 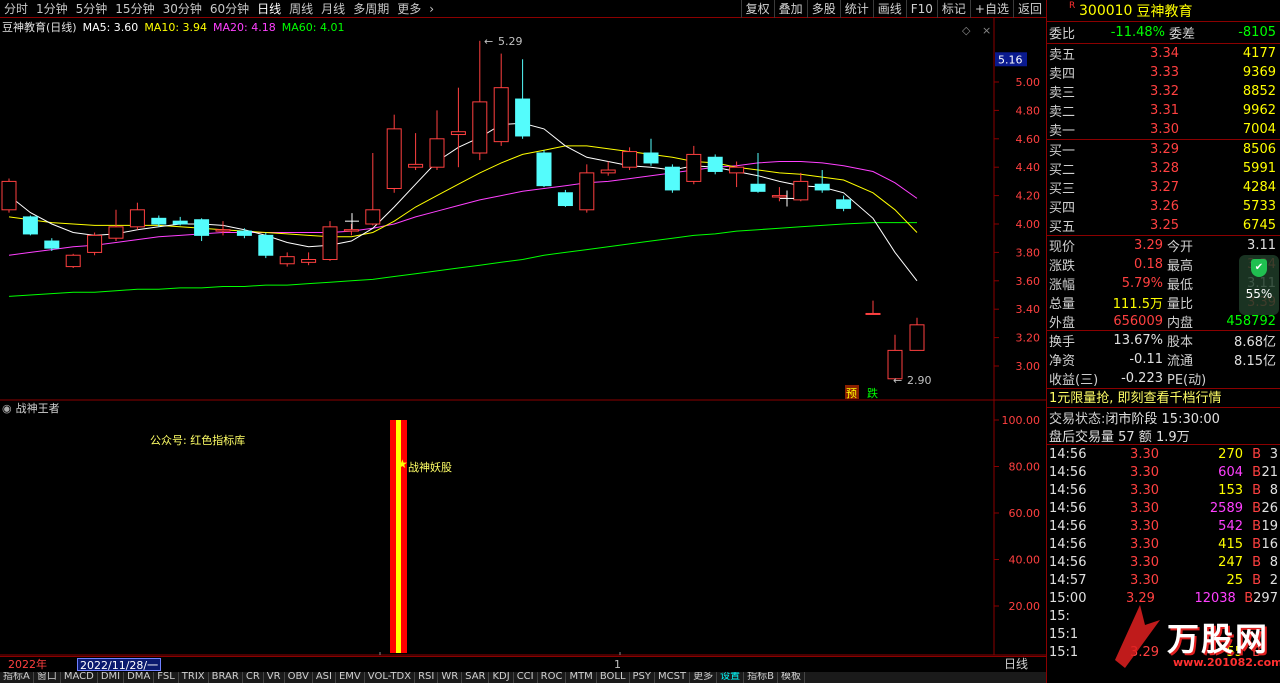 What do you see at coordinates (953, 9) in the screenshot?
I see `toolbar-button-6: 标记` at bounding box center [953, 9].